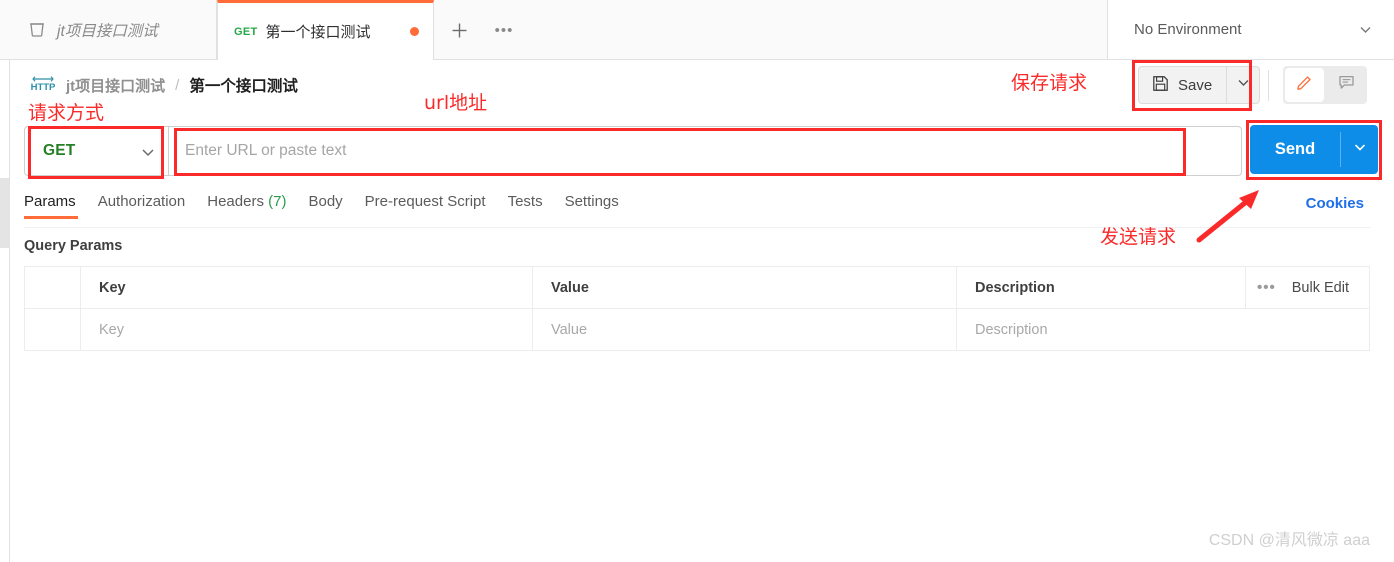 Image resolution: width=1394 pixels, height=562 pixels. I want to click on bulk-edit-button: Bulk Edit, so click(1320, 288).